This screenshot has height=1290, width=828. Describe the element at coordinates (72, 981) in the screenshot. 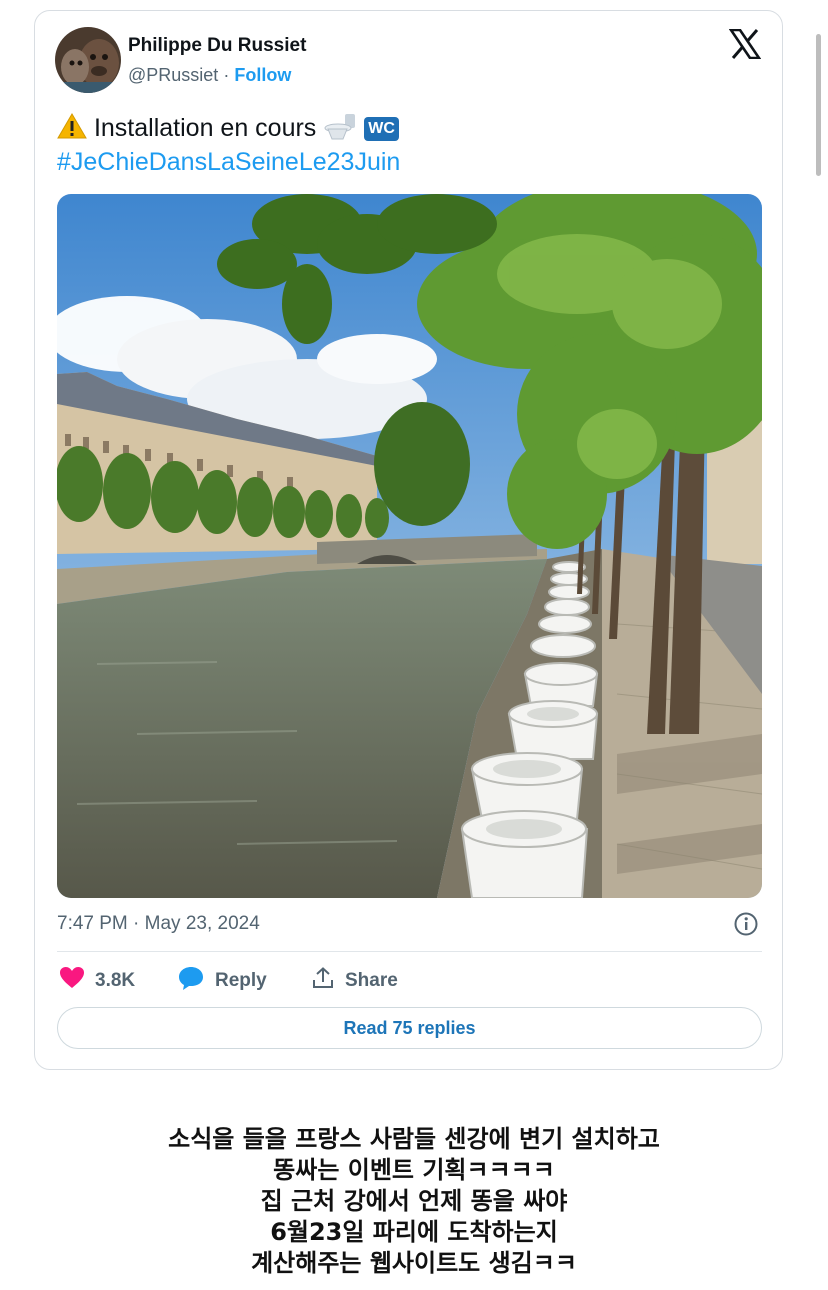

I see `heart-icon` at that location.